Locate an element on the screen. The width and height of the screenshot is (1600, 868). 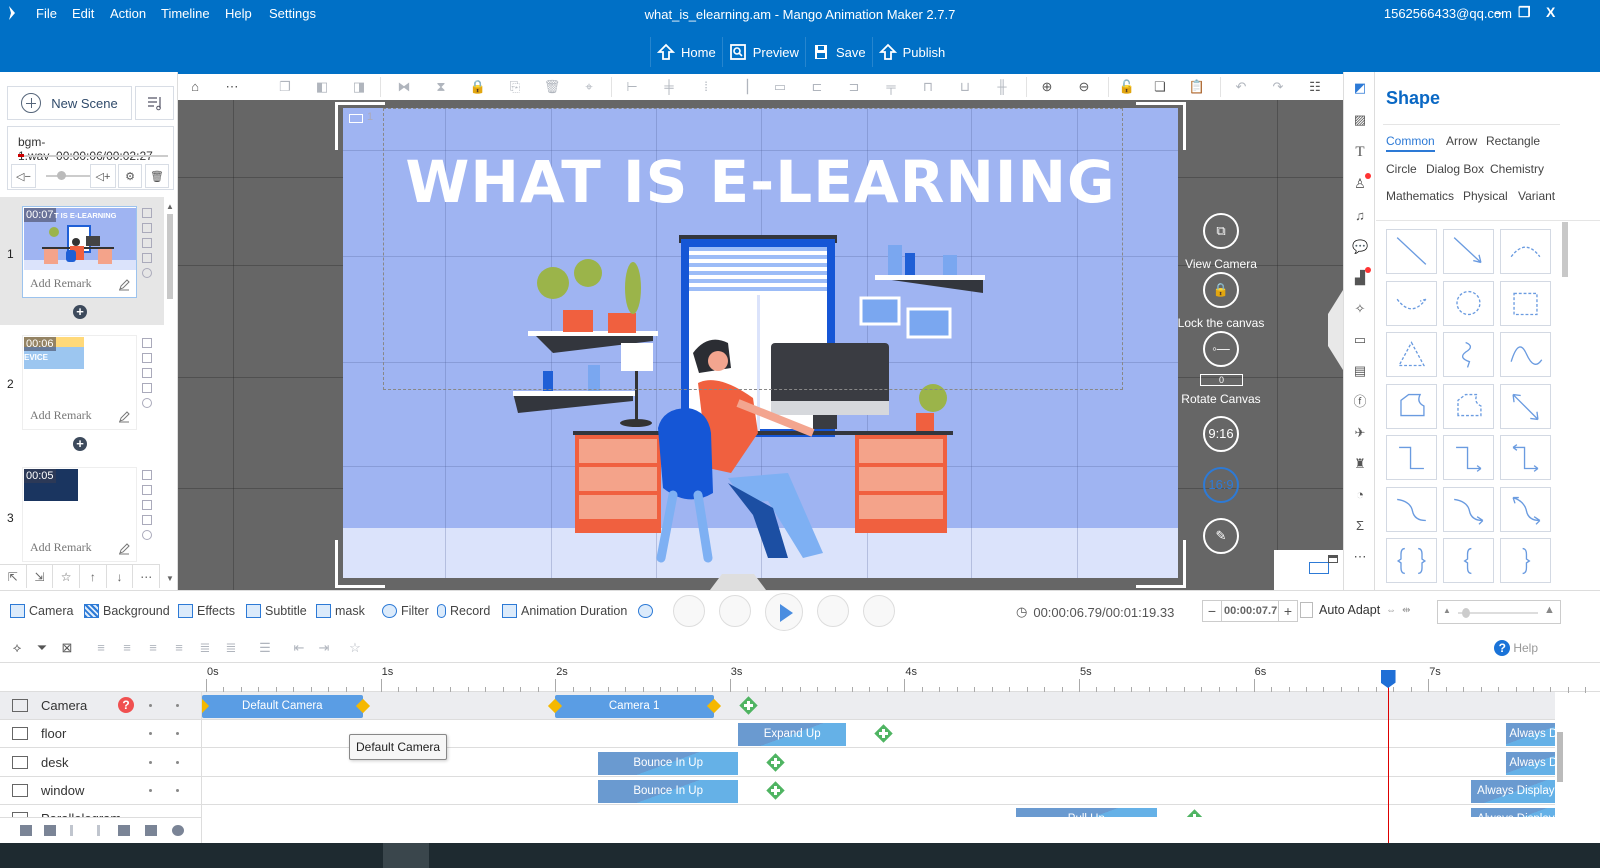
shape-right-brace is located at coordinates (1525, 560).